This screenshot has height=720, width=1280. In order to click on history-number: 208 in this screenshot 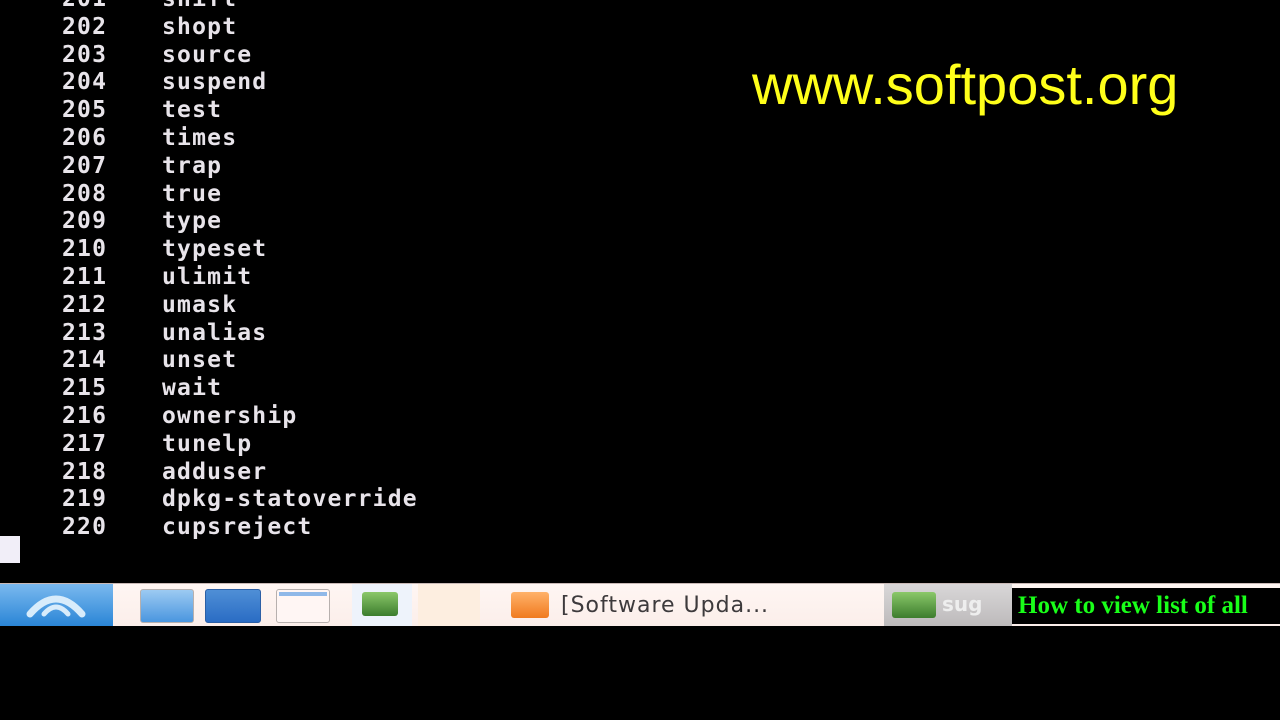, I will do `click(85, 193)`.